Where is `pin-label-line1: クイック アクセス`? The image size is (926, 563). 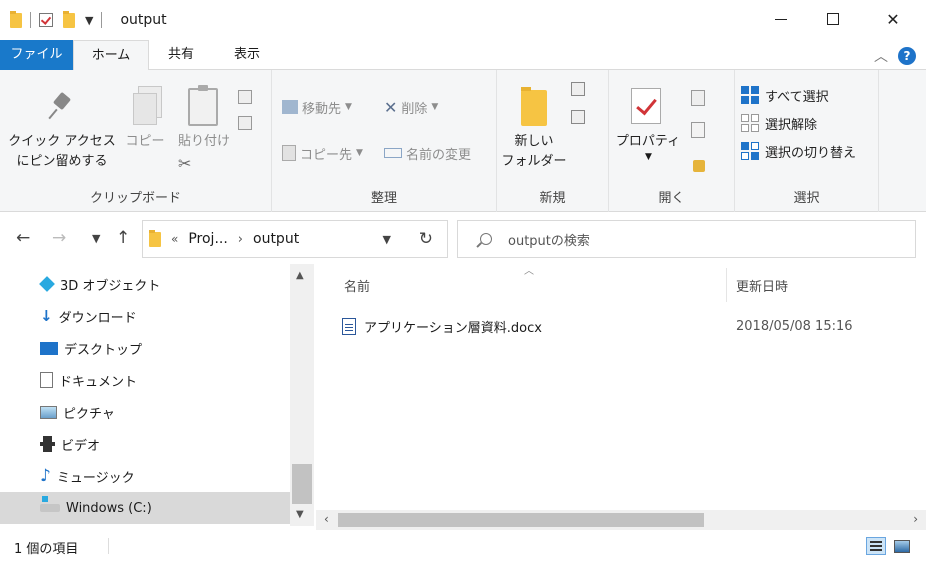
pin-label-line1: クイック アクセス is located at coordinates (62, 141).